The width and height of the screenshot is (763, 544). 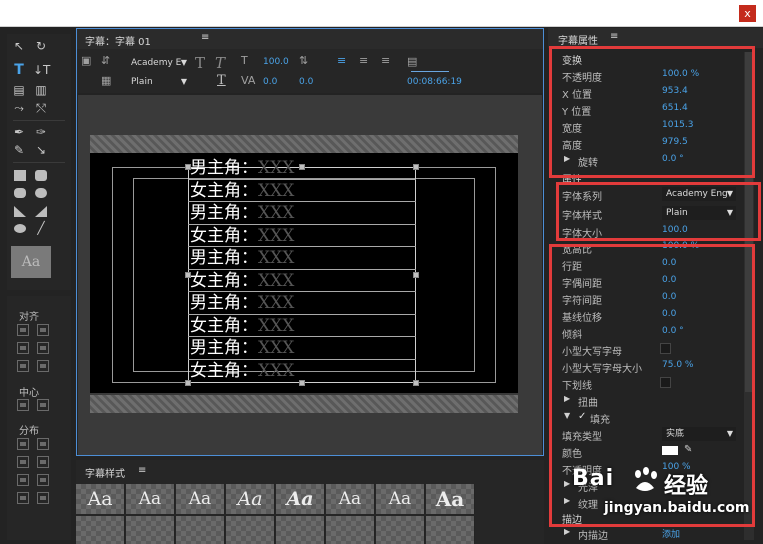 What do you see at coordinates (310, 39) in the screenshot?
I see `title-tab-bar: 字幕：字幕 01 ≡` at bounding box center [310, 39].